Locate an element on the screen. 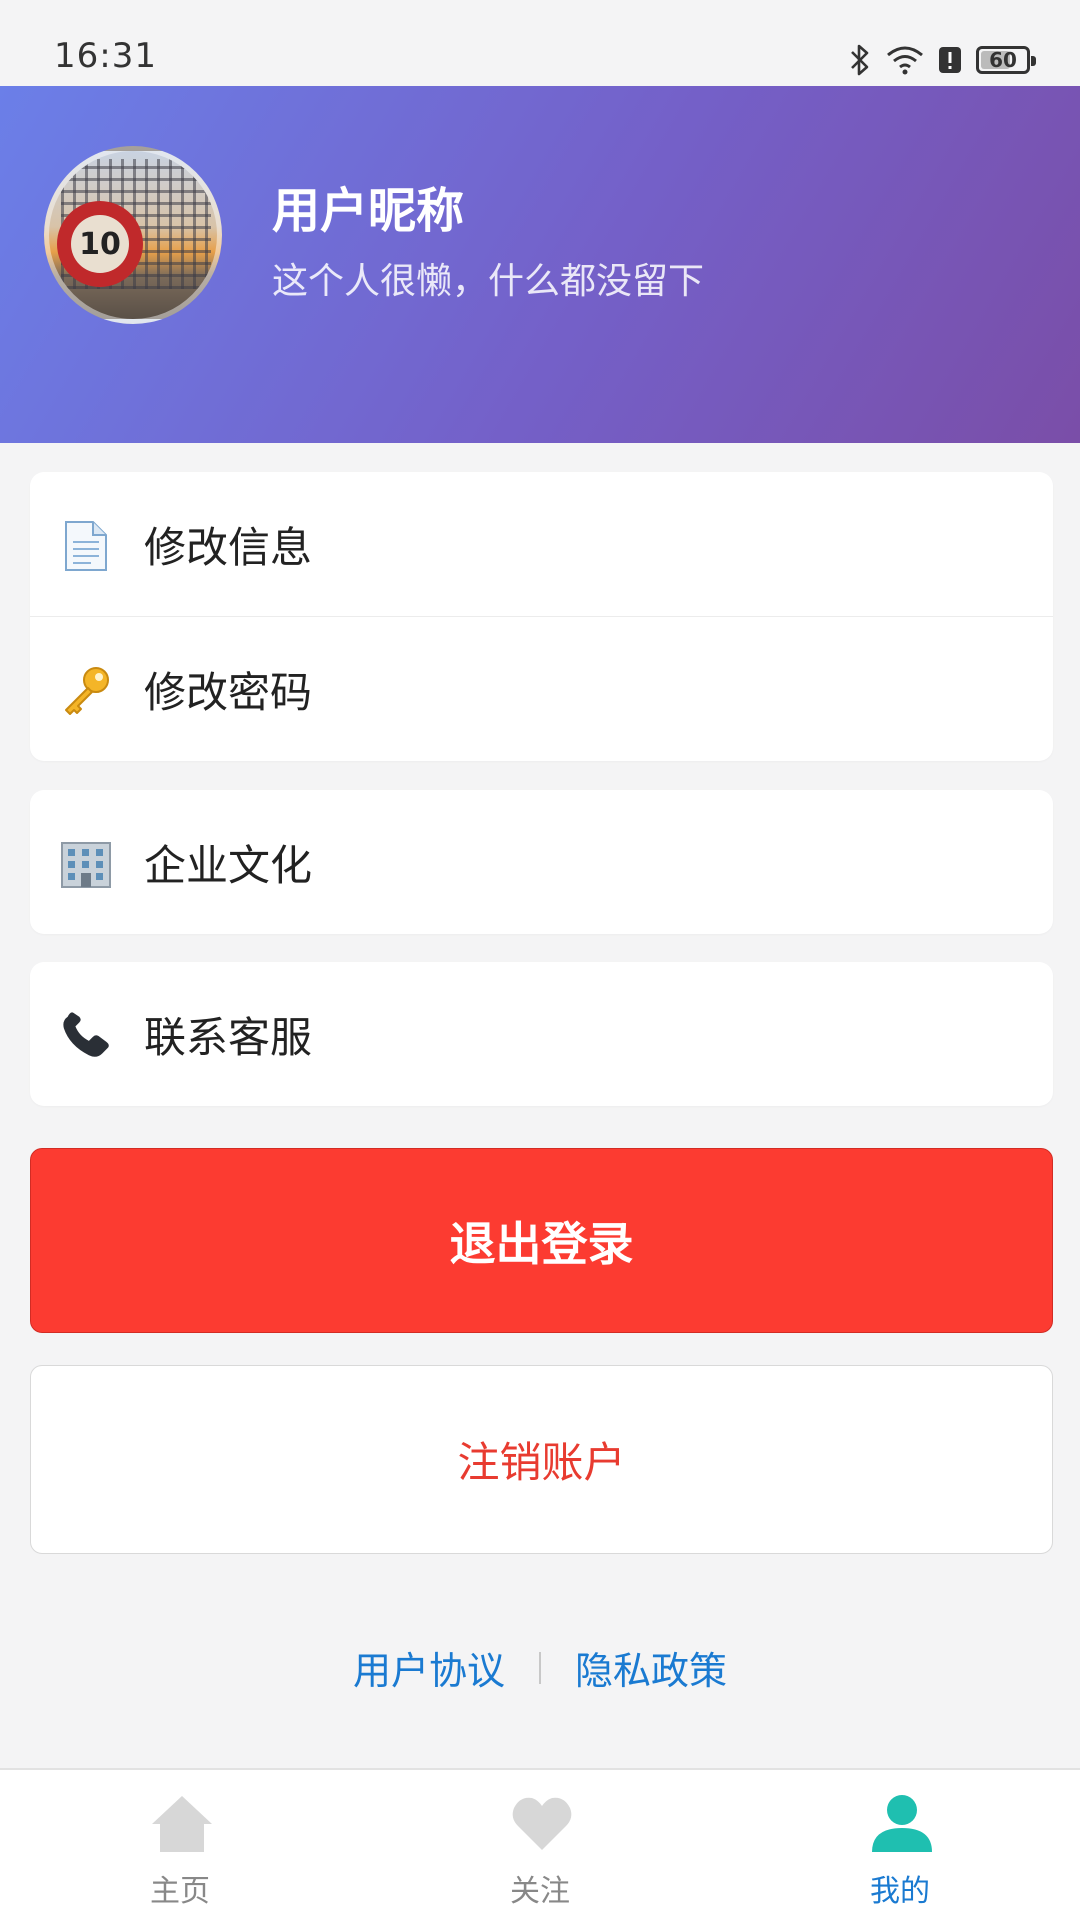 The width and height of the screenshot is (1080, 1920). document-icon is located at coordinates (86, 546).